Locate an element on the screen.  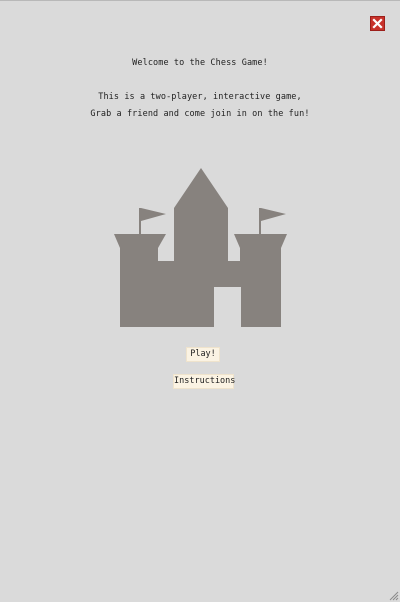
close-icon is located at coordinates (377, 23).